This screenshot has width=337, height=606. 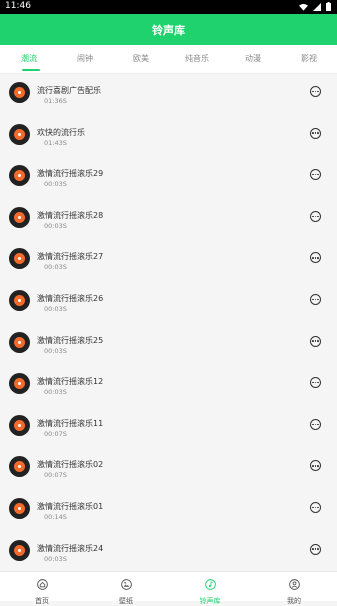 I want to click on list-item: 激情流行摇滚乐25 00:03S, so click(x=168, y=350).